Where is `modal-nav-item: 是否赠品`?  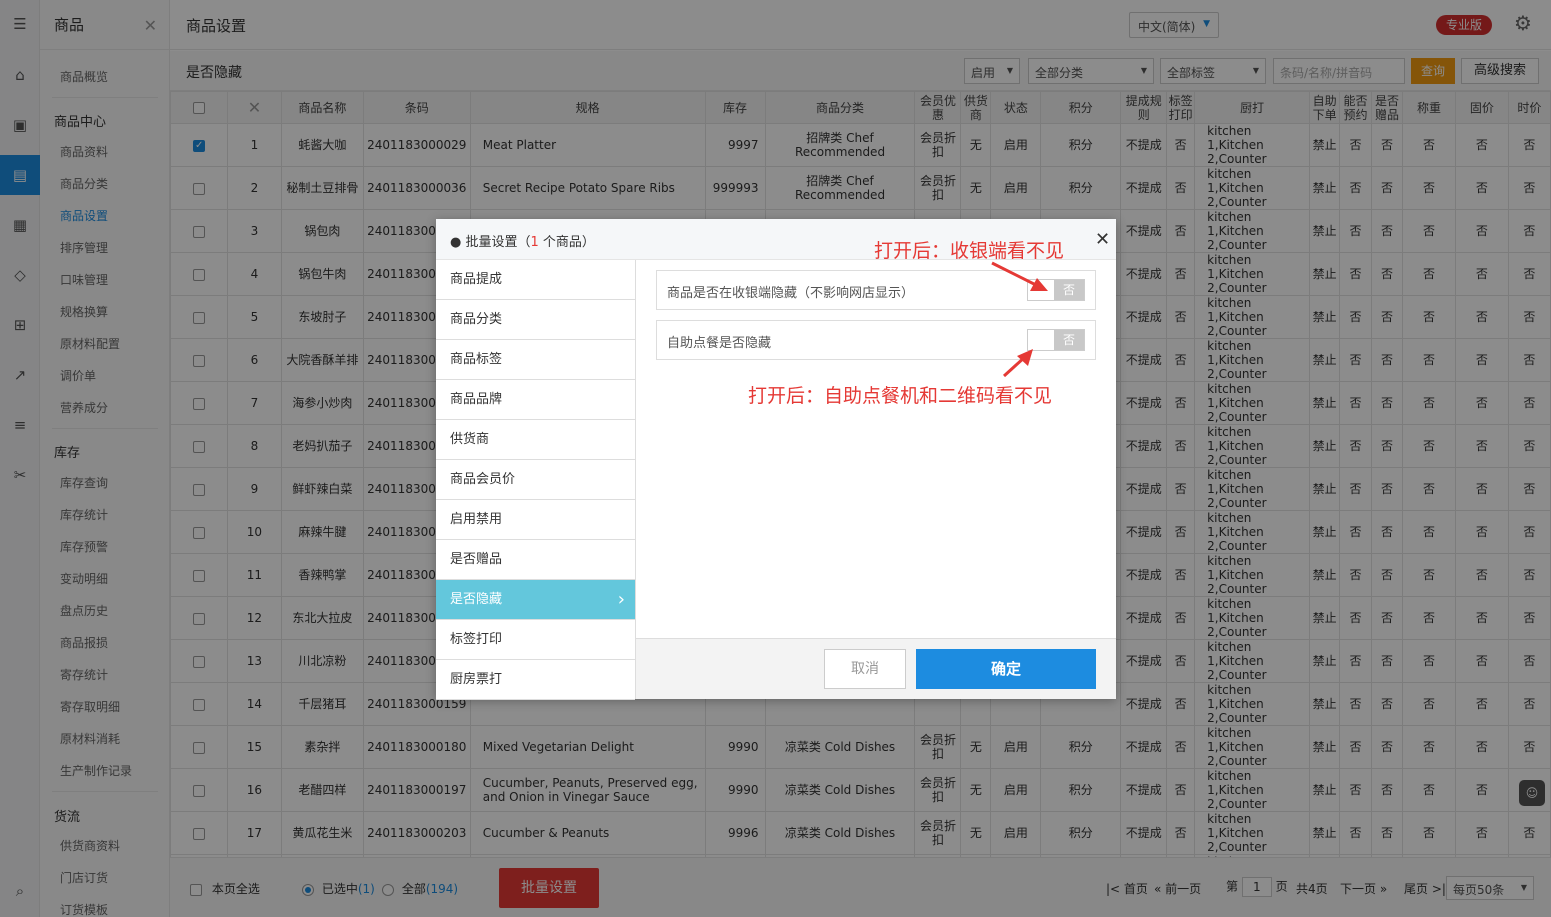 modal-nav-item: 是否赠品 is located at coordinates (535, 560).